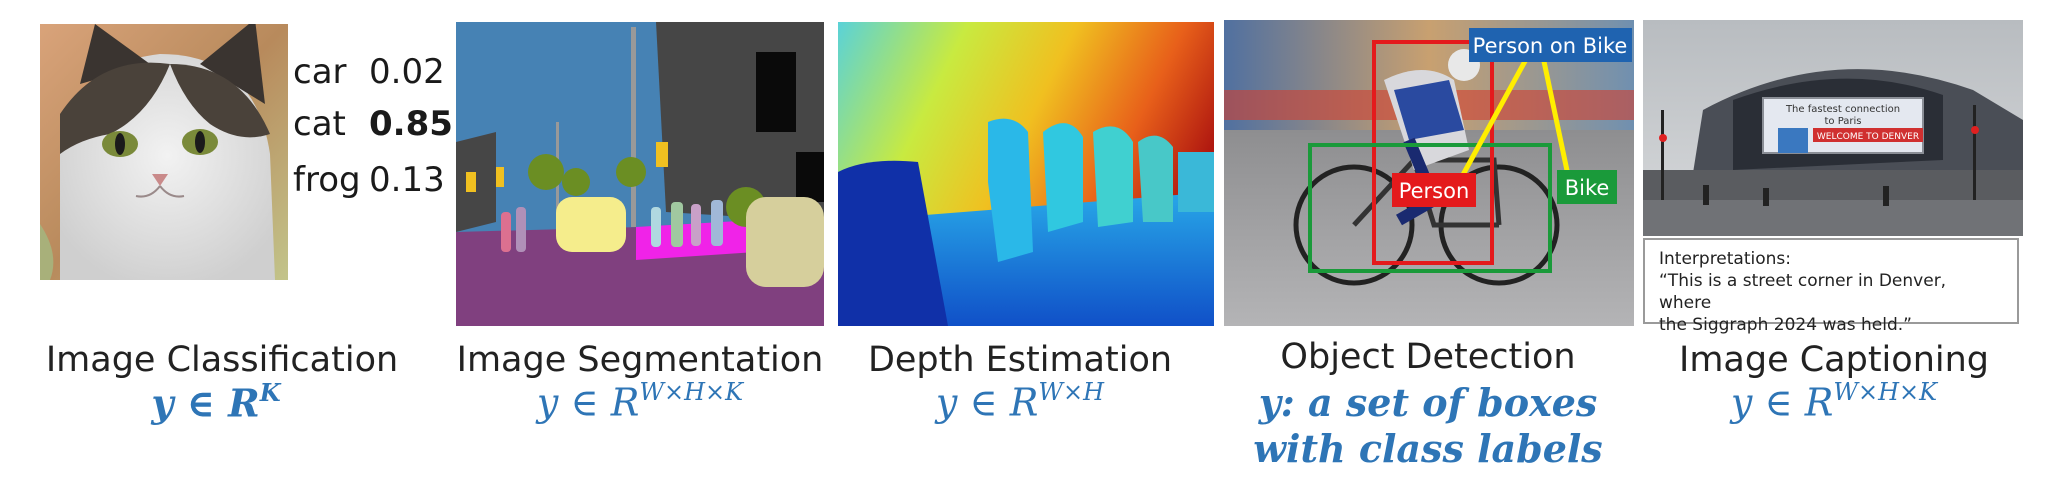  Describe the element at coordinates (320, 72) in the screenshot. I see `class-label: car` at that location.